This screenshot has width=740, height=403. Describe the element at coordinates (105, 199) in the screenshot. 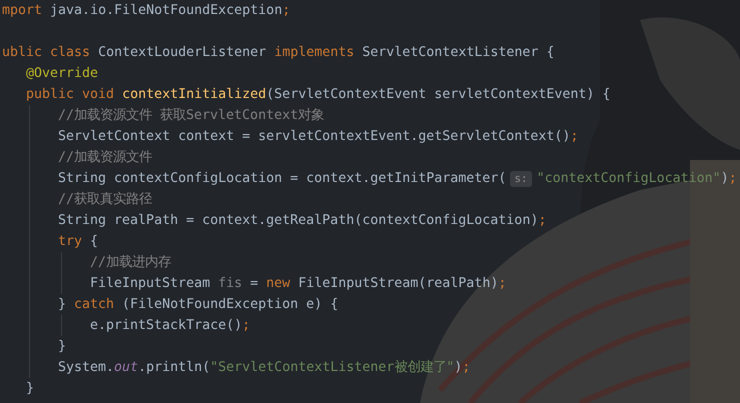

I see `code-text: //获取真实路径` at that location.